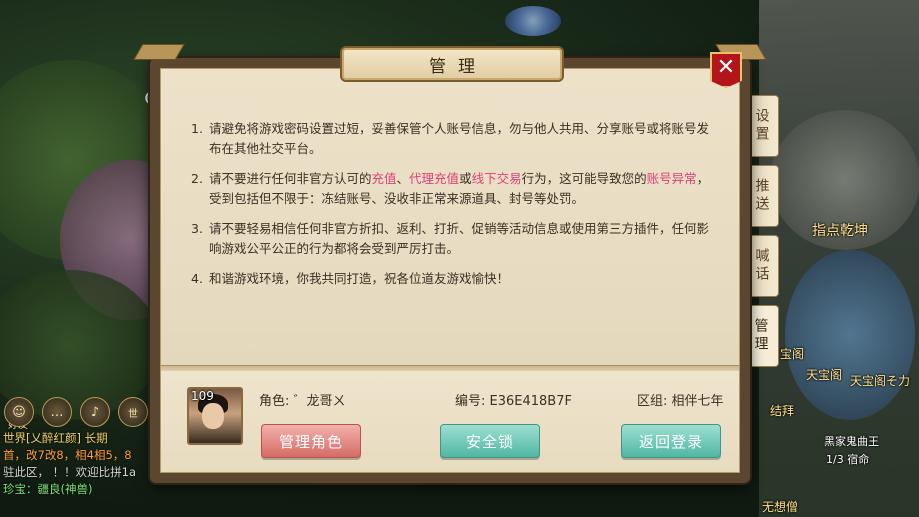 The width and height of the screenshot is (919, 517). Describe the element at coordinates (726, 67) in the screenshot. I see `close-icon: ✕` at that location.